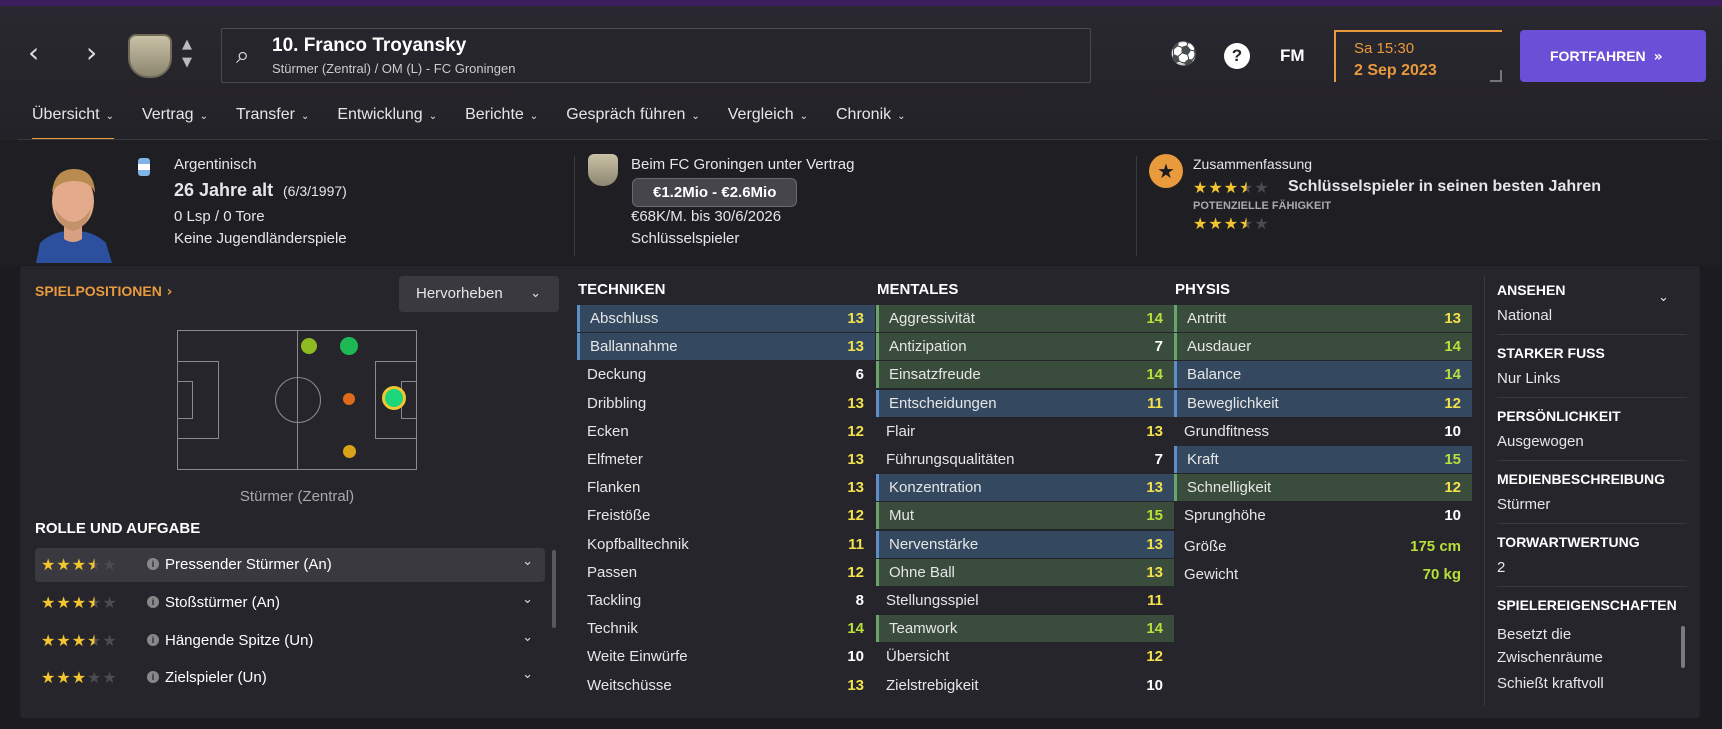  I want to click on role-name: Hängende Spitze (Un), so click(239, 640).